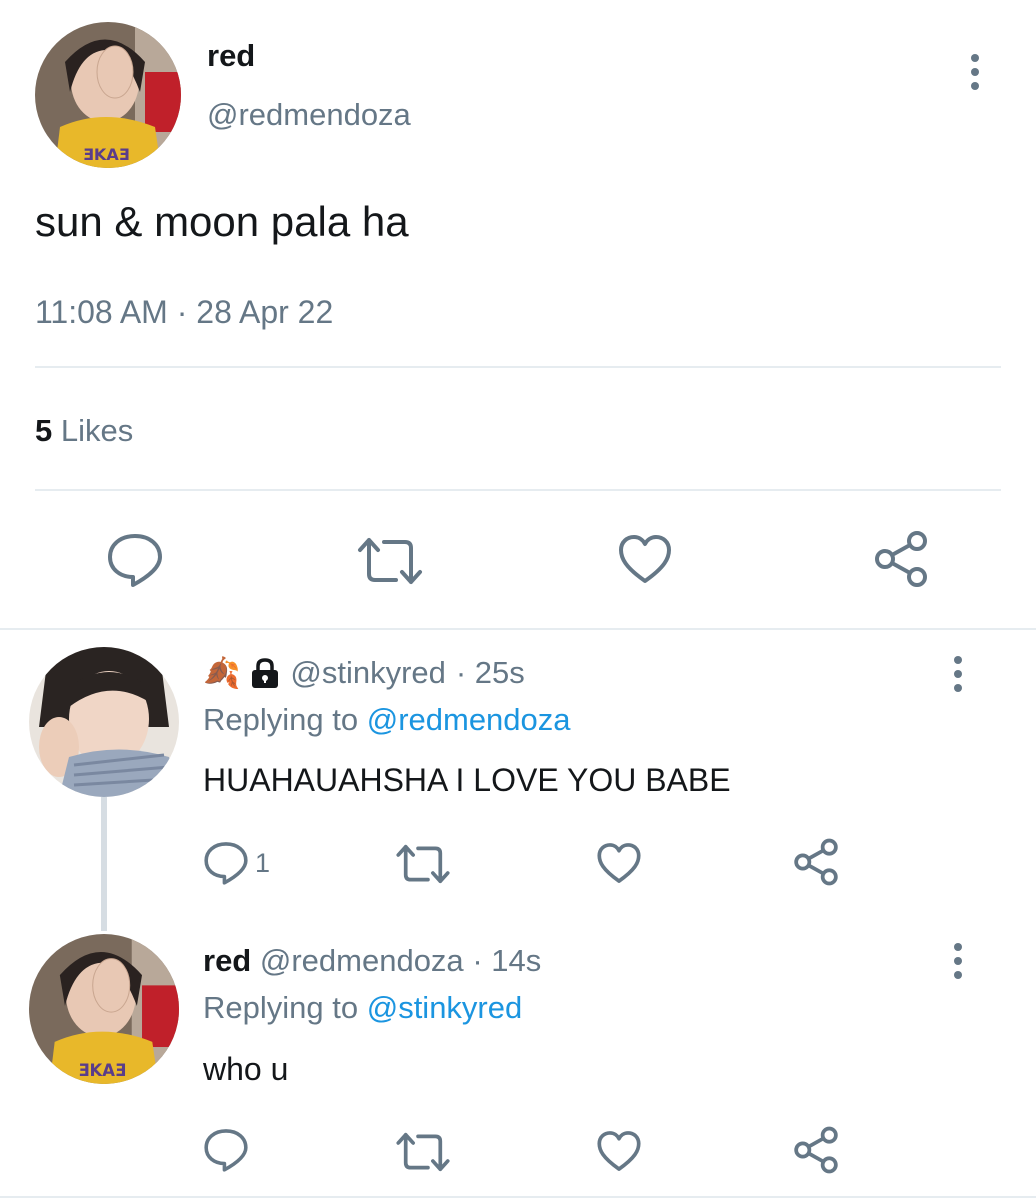 The image size is (1036, 1200). What do you see at coordinates (469, 719) in the screenshot?
I see `replying-handle-link: @redmendoza` at bounding box center [469, 719].